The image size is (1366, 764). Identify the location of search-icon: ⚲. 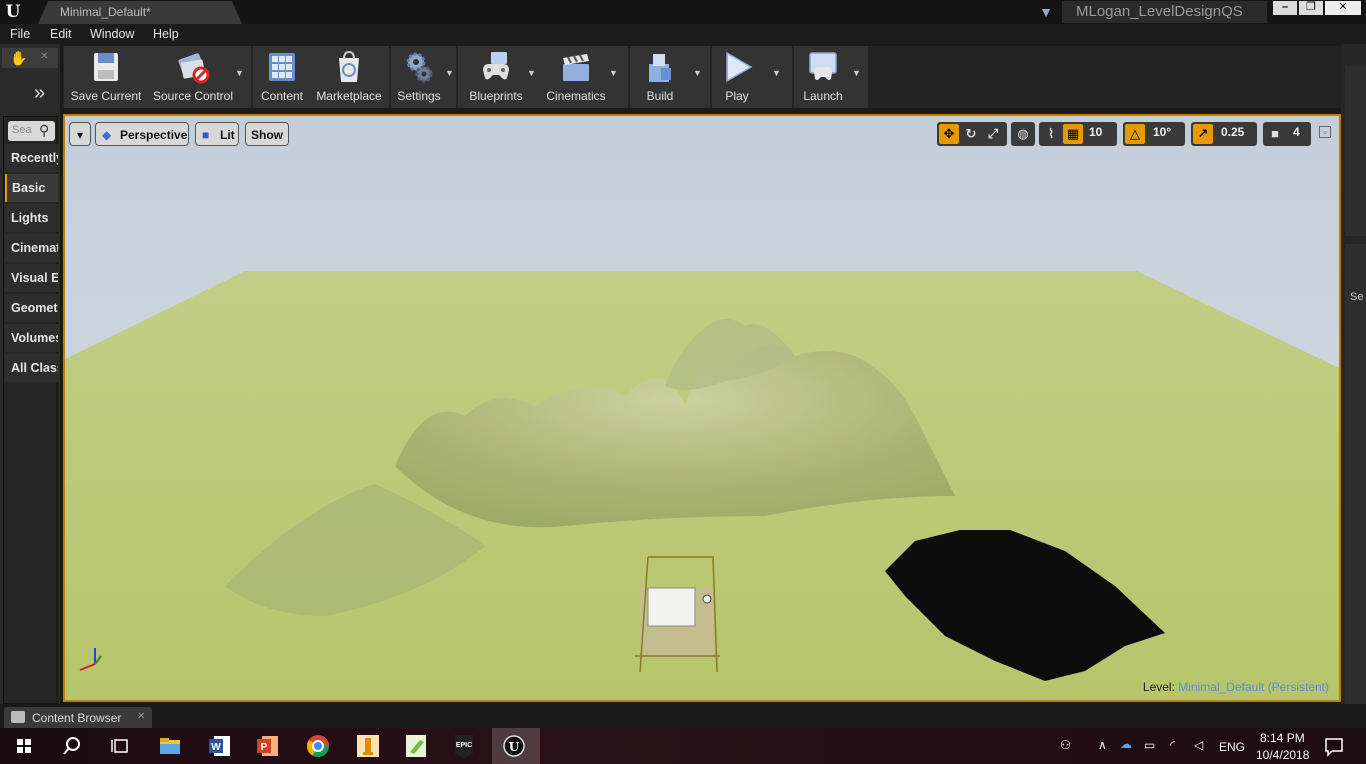
(44, 130).